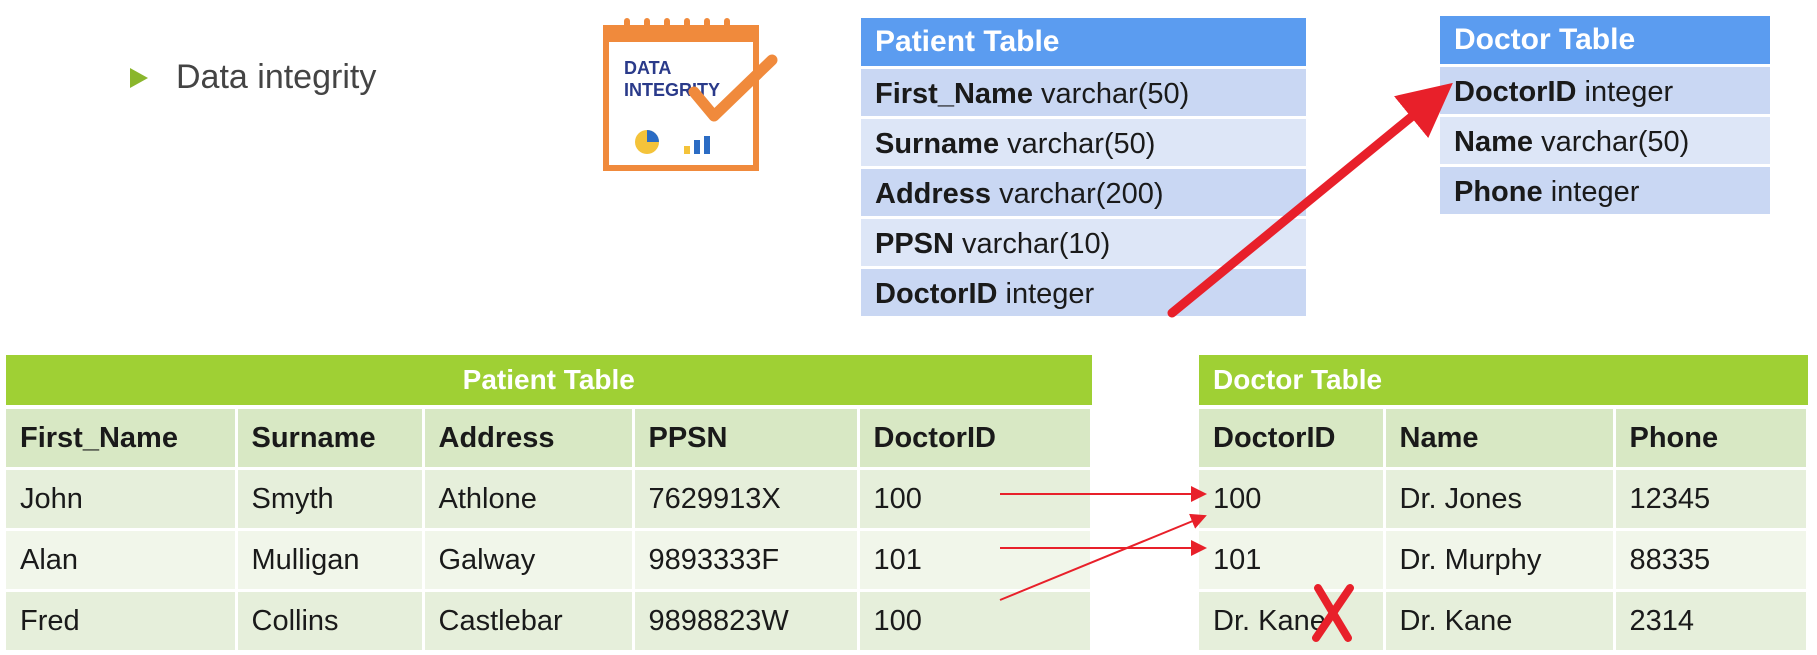 The width and height of the screenshot is (1817, 655). What do you see at coordinates (1310, 200) in the screenshot?
I see `schema-foreign-key-arrow` at bounding box center [1310, 200].